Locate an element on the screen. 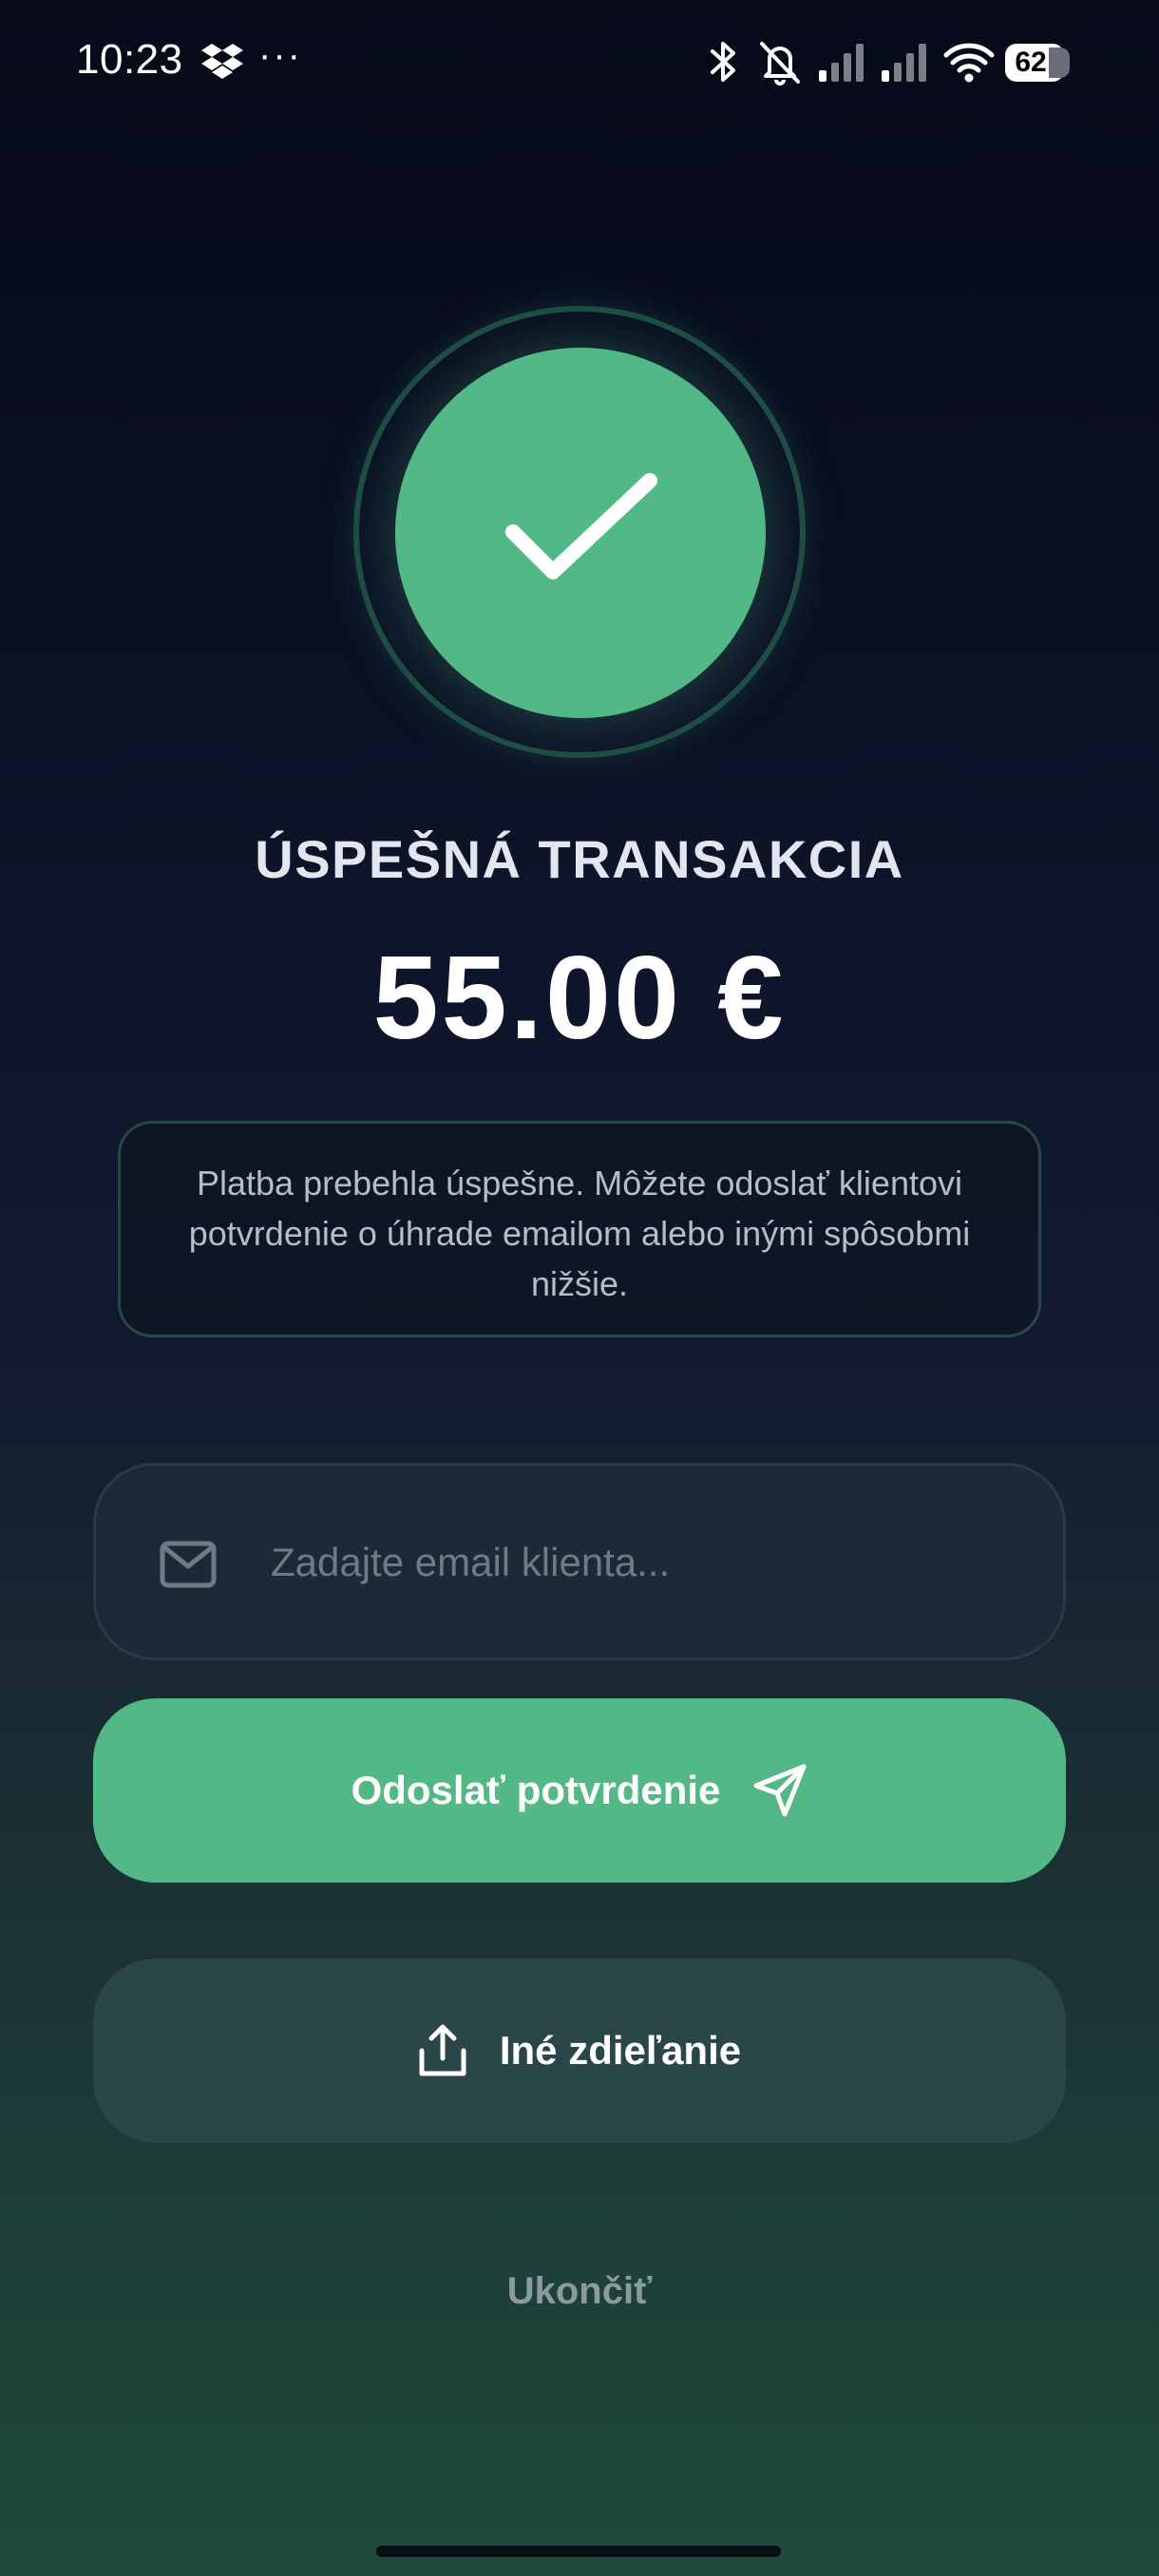 This screenshot has width=1159, height=2576. email-field is located at coordinates (579, 1561).